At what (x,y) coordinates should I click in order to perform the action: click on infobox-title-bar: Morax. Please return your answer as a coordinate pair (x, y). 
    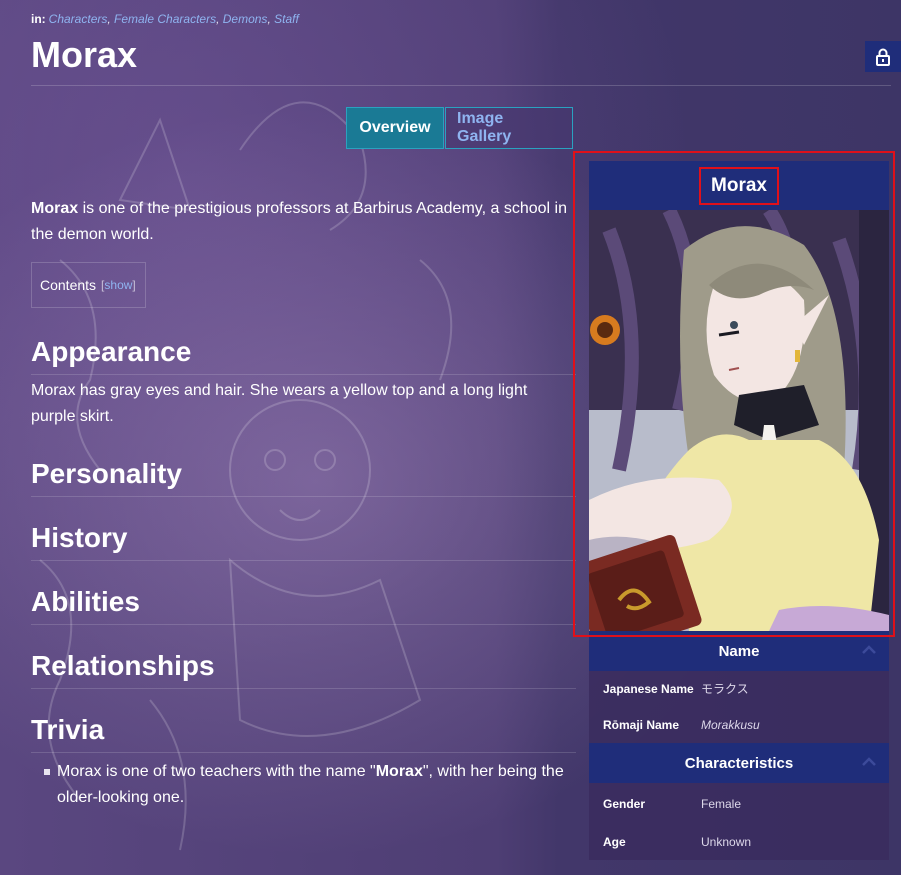
    Looking at the image, I should click on (739, 185).